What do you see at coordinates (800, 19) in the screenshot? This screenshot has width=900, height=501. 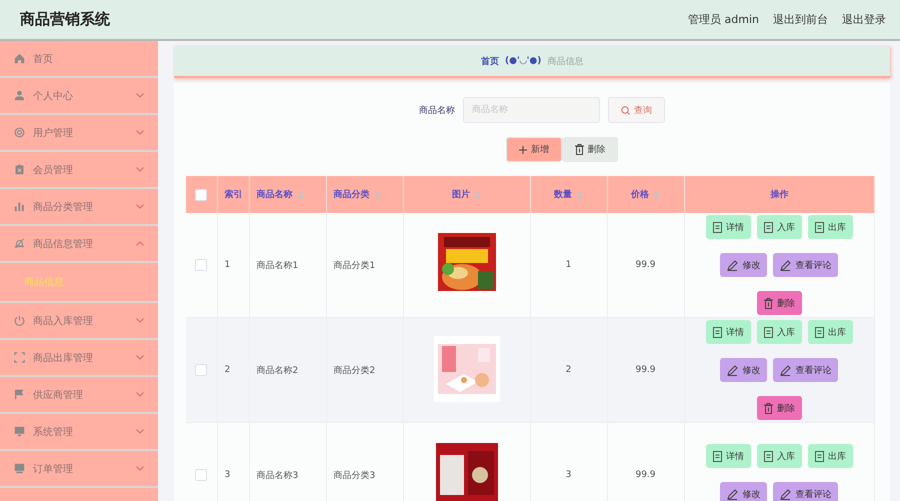 I see `header-link: 退出到前台` at bounding box center [800, 19].